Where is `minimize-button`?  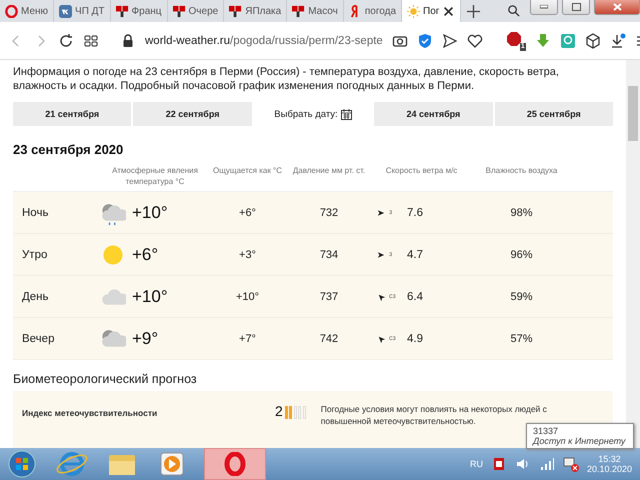
minimize-button is located at coordinates (544, 7).